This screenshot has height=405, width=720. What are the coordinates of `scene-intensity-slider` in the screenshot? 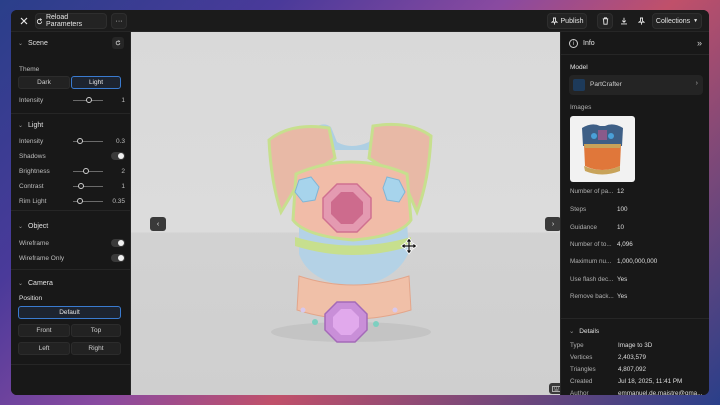 It's located at (88, 100).